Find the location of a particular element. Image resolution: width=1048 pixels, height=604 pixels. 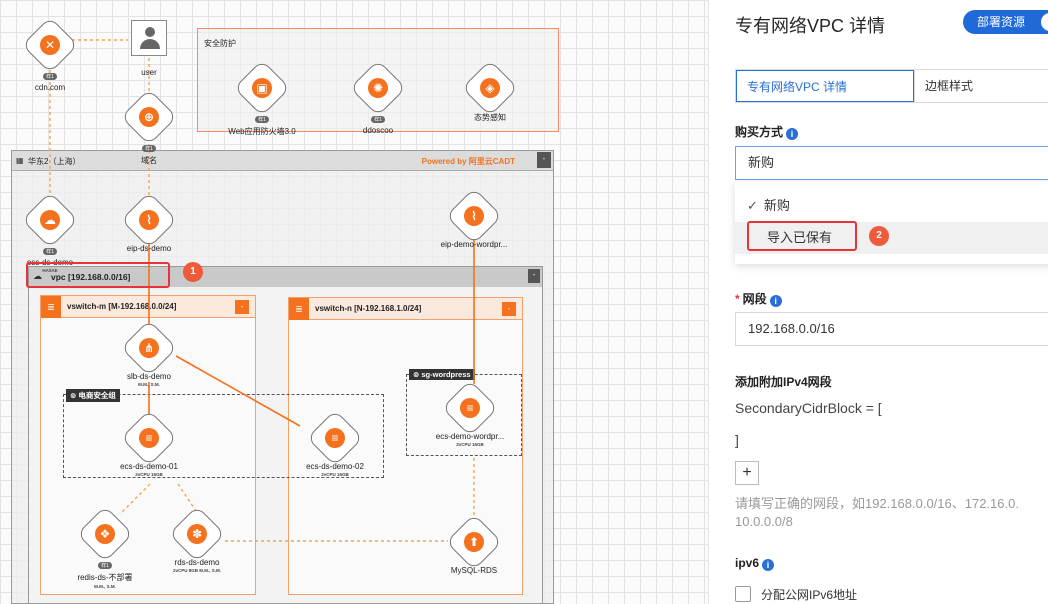

shield-check-icon: ◈ is located at coordinates (490, 88).